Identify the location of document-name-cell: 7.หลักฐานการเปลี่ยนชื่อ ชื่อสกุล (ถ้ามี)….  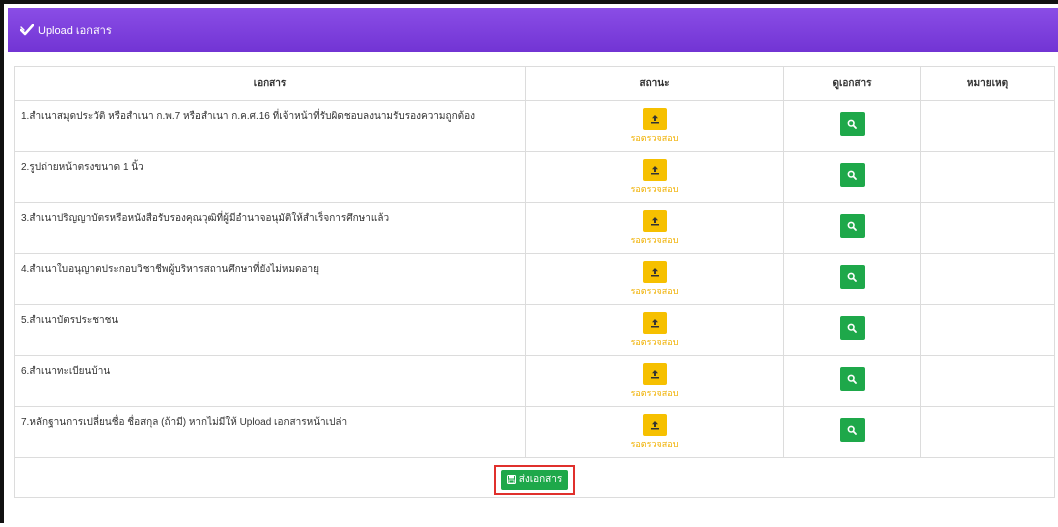
(270, 432).